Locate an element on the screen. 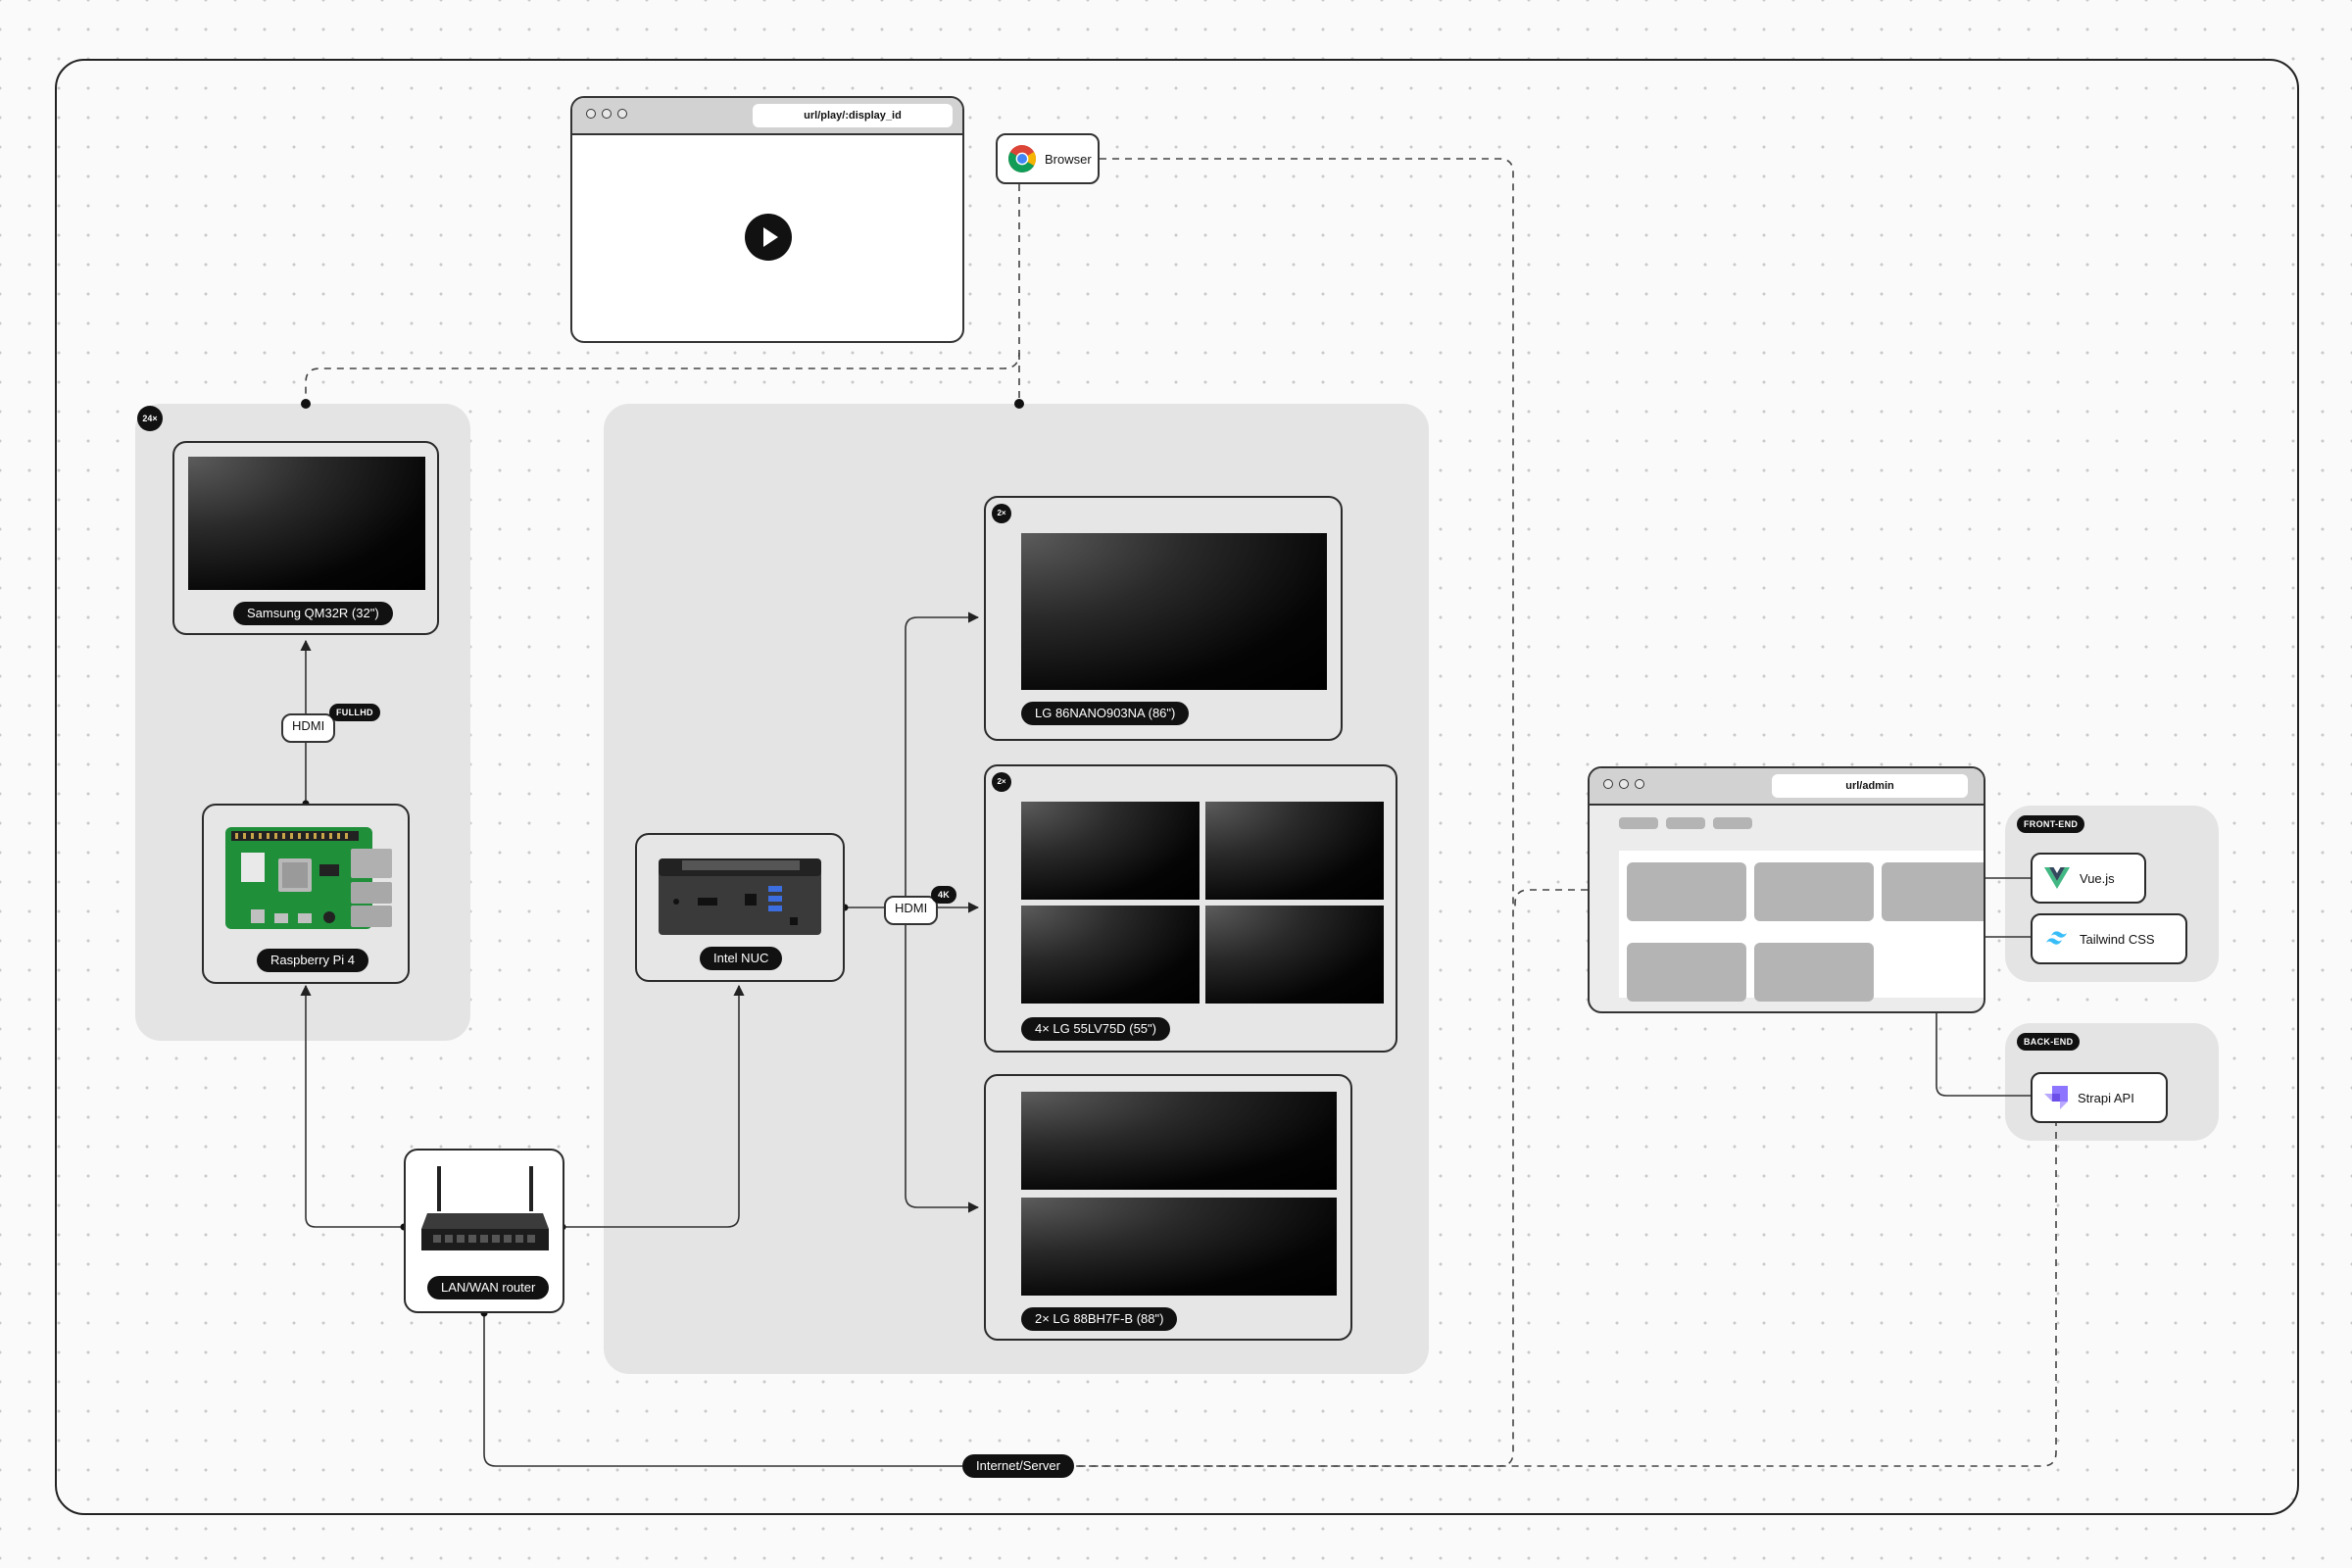  chrome-logo-icon is located at coordinates (1022, 158).